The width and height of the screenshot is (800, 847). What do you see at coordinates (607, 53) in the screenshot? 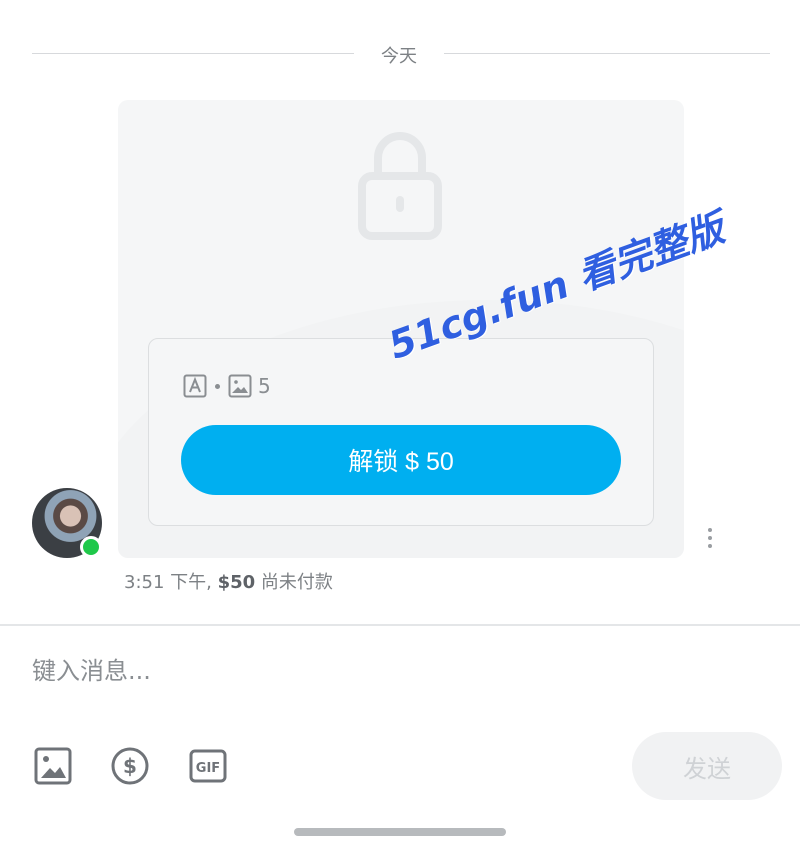
I see `separator-line-right` at bounding box center [607, 53].